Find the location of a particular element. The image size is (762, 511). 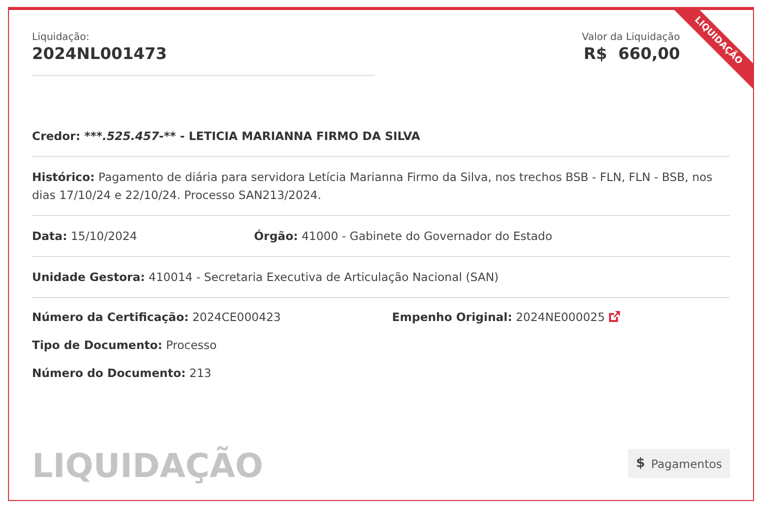

detail-text: Histórico: Pagamento de diária para servidora Letícia Marianna Firmo da Silva, nos trechos BSB - FLN, FLN - BSB, nos dias 17/10/24 e 22/10/24. Processo SAN213/2024. is located at coordinates (372, 186).